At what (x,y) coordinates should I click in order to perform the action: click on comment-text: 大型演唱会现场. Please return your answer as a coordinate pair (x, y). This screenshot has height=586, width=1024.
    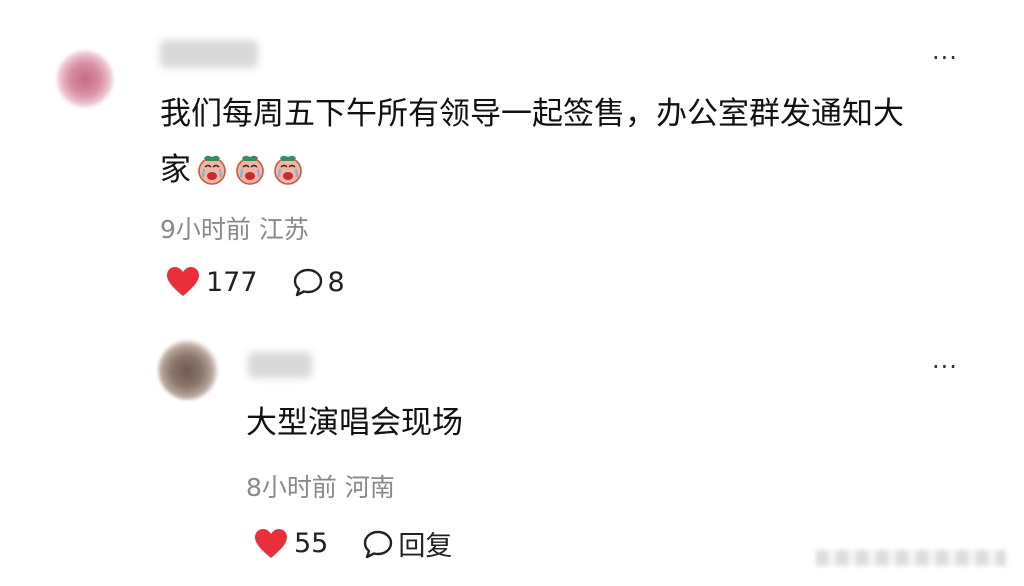
    Looking at the image, I should click on (354, 423).